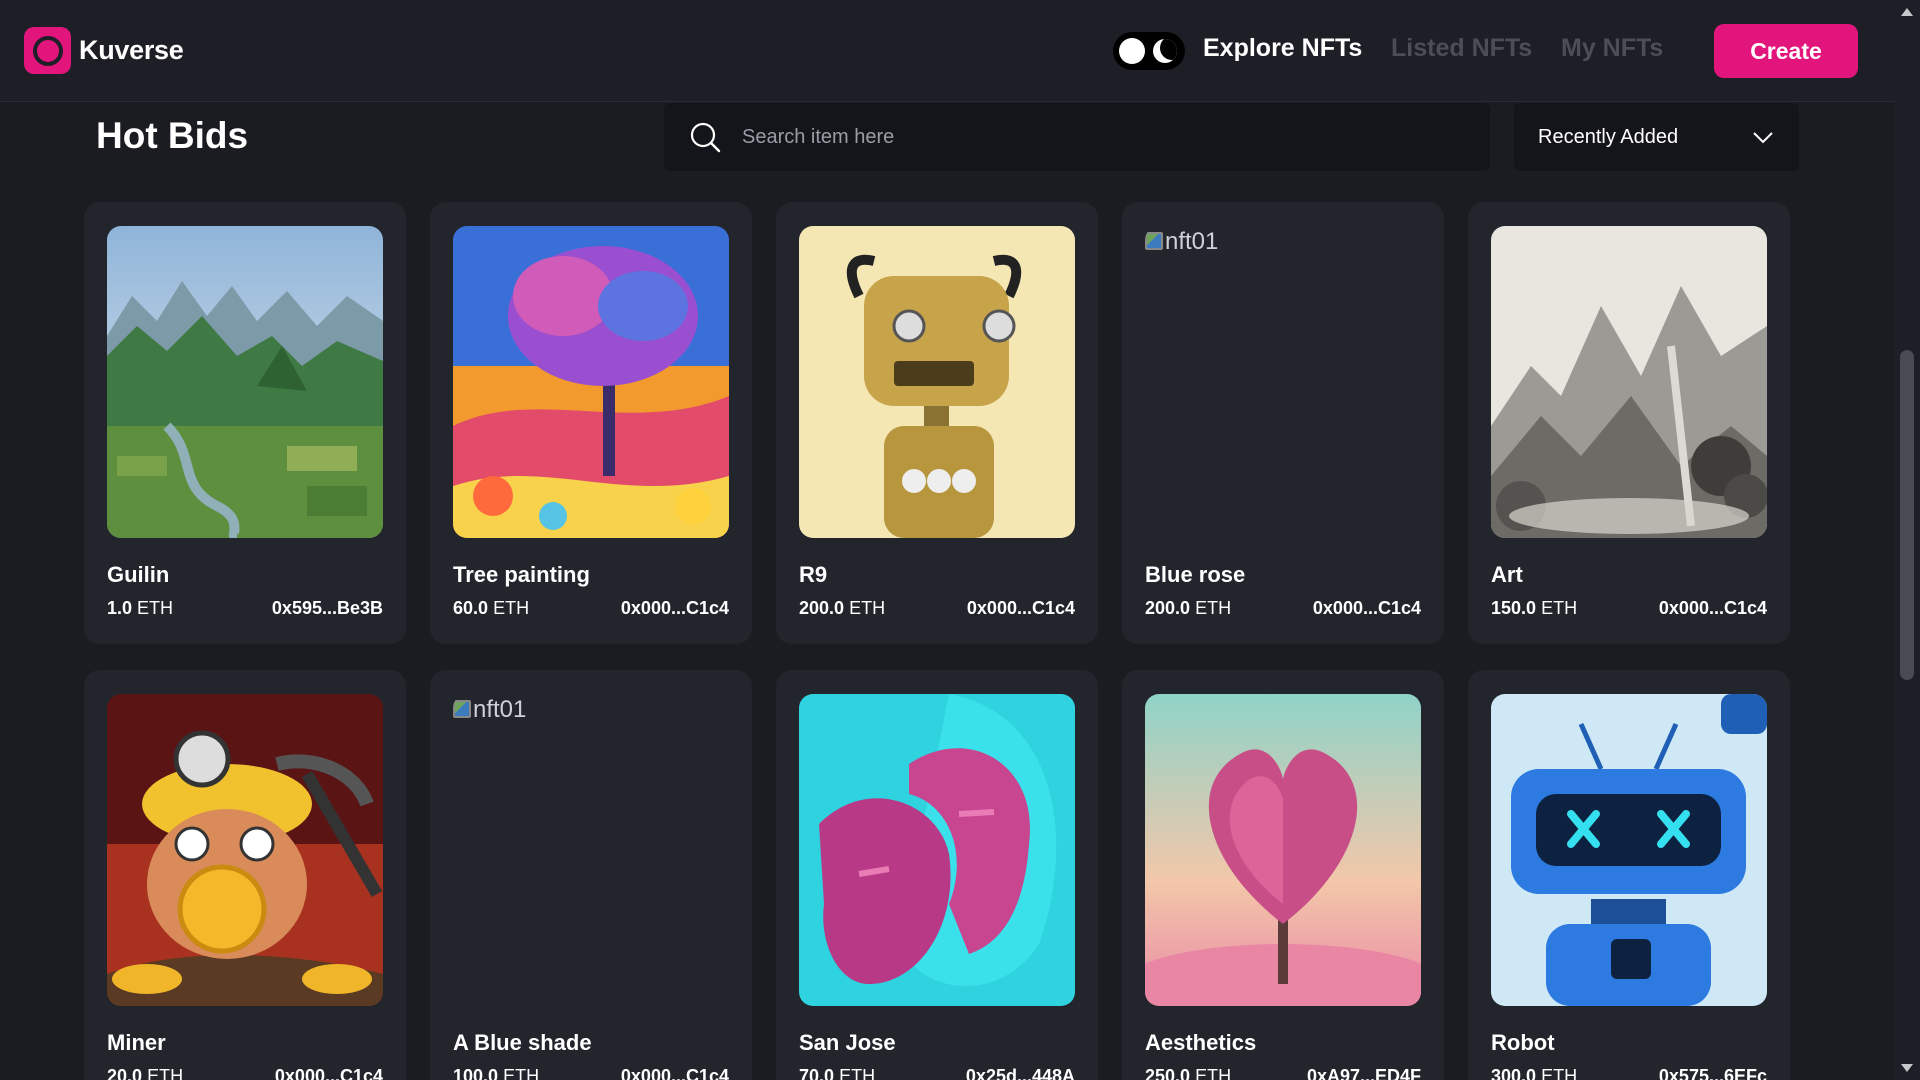 This screenshot has height=1080, width=1920. Describe the element at coordinates (491, 608) in the screenshot. I see `nft-price: 60.0 ETH` at that location.